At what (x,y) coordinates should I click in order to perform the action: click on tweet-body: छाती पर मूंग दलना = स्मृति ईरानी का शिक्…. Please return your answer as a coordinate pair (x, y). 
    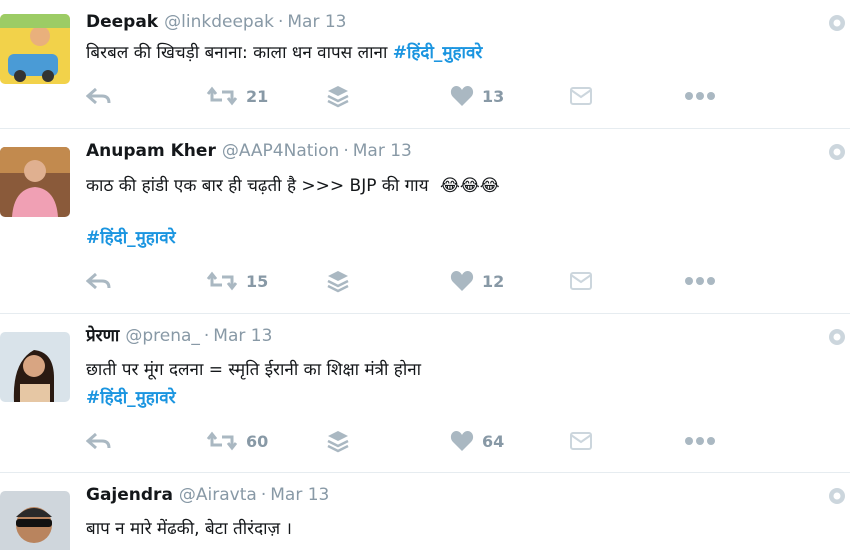
    Looking at the image, I should click on (254, 370).